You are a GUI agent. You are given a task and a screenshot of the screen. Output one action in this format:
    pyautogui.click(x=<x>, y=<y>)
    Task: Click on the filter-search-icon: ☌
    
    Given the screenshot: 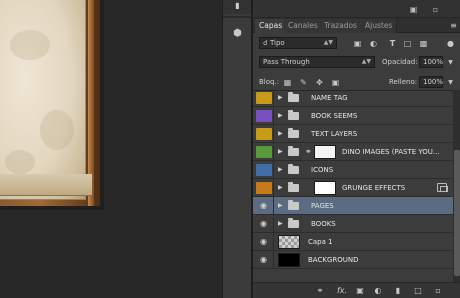 What is the action you would take?
    pyautogui.click(x=266, y=43)
    